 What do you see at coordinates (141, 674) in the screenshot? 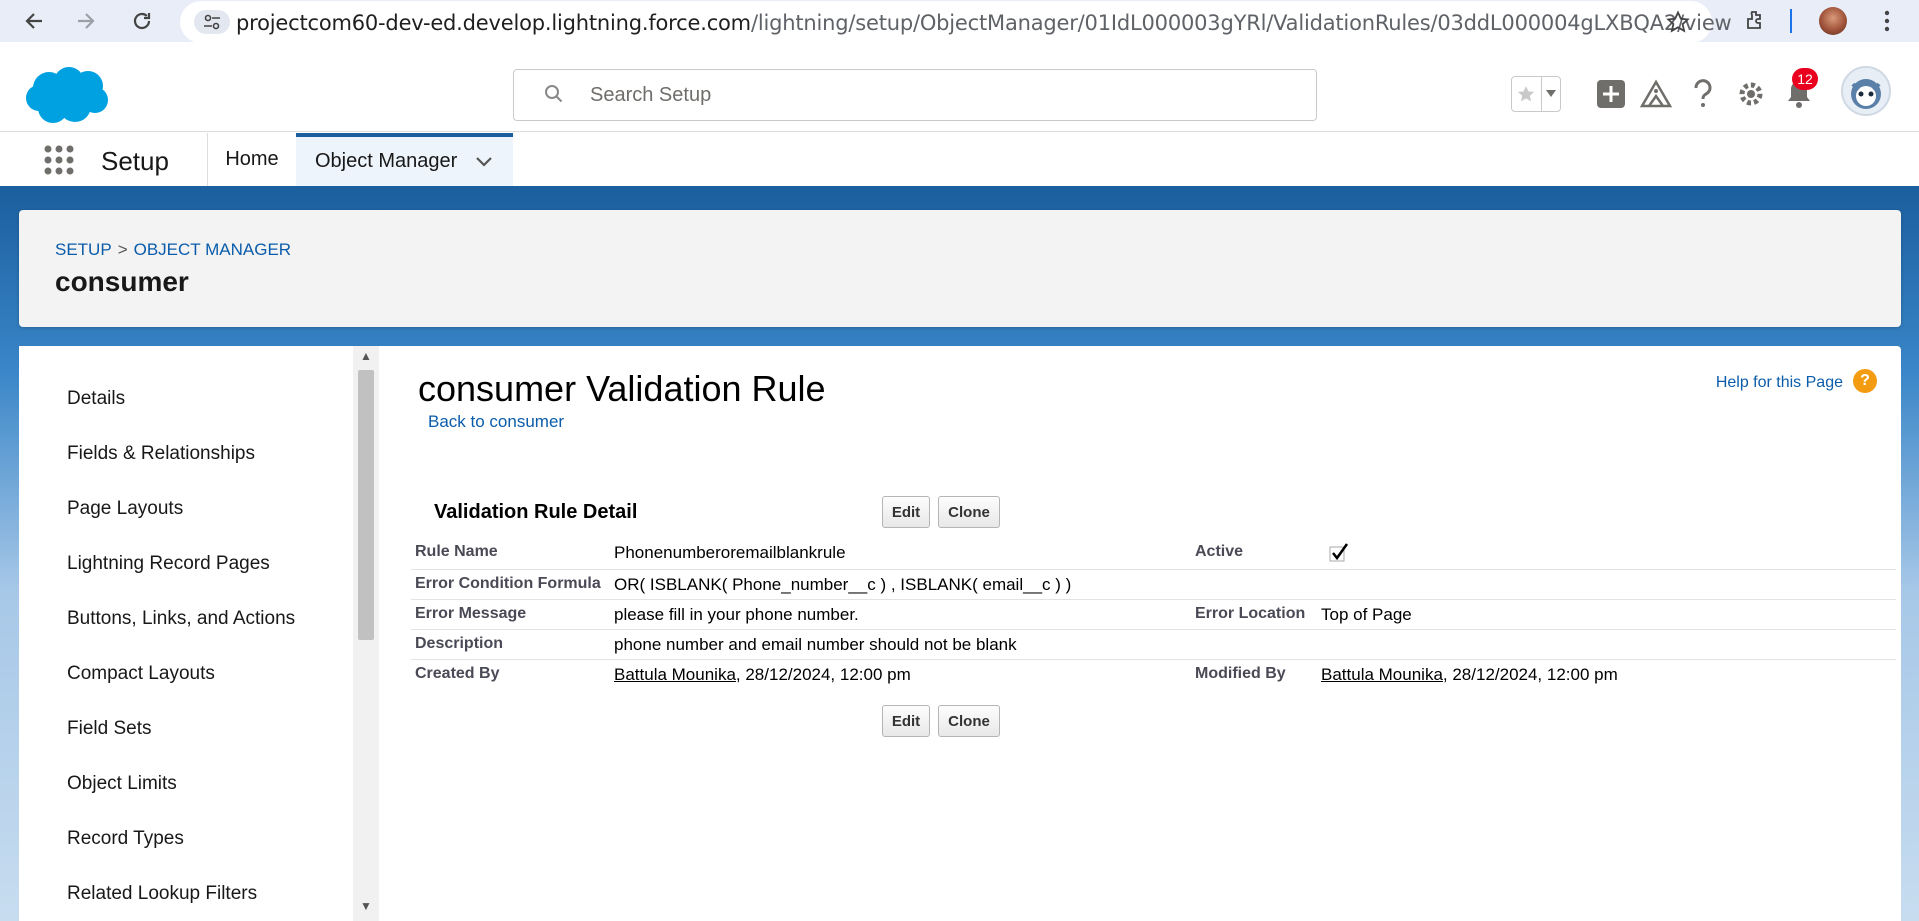
I see `sidebar-item-compact-layouts: Compact Layouts` at bounding box center [141, 674].